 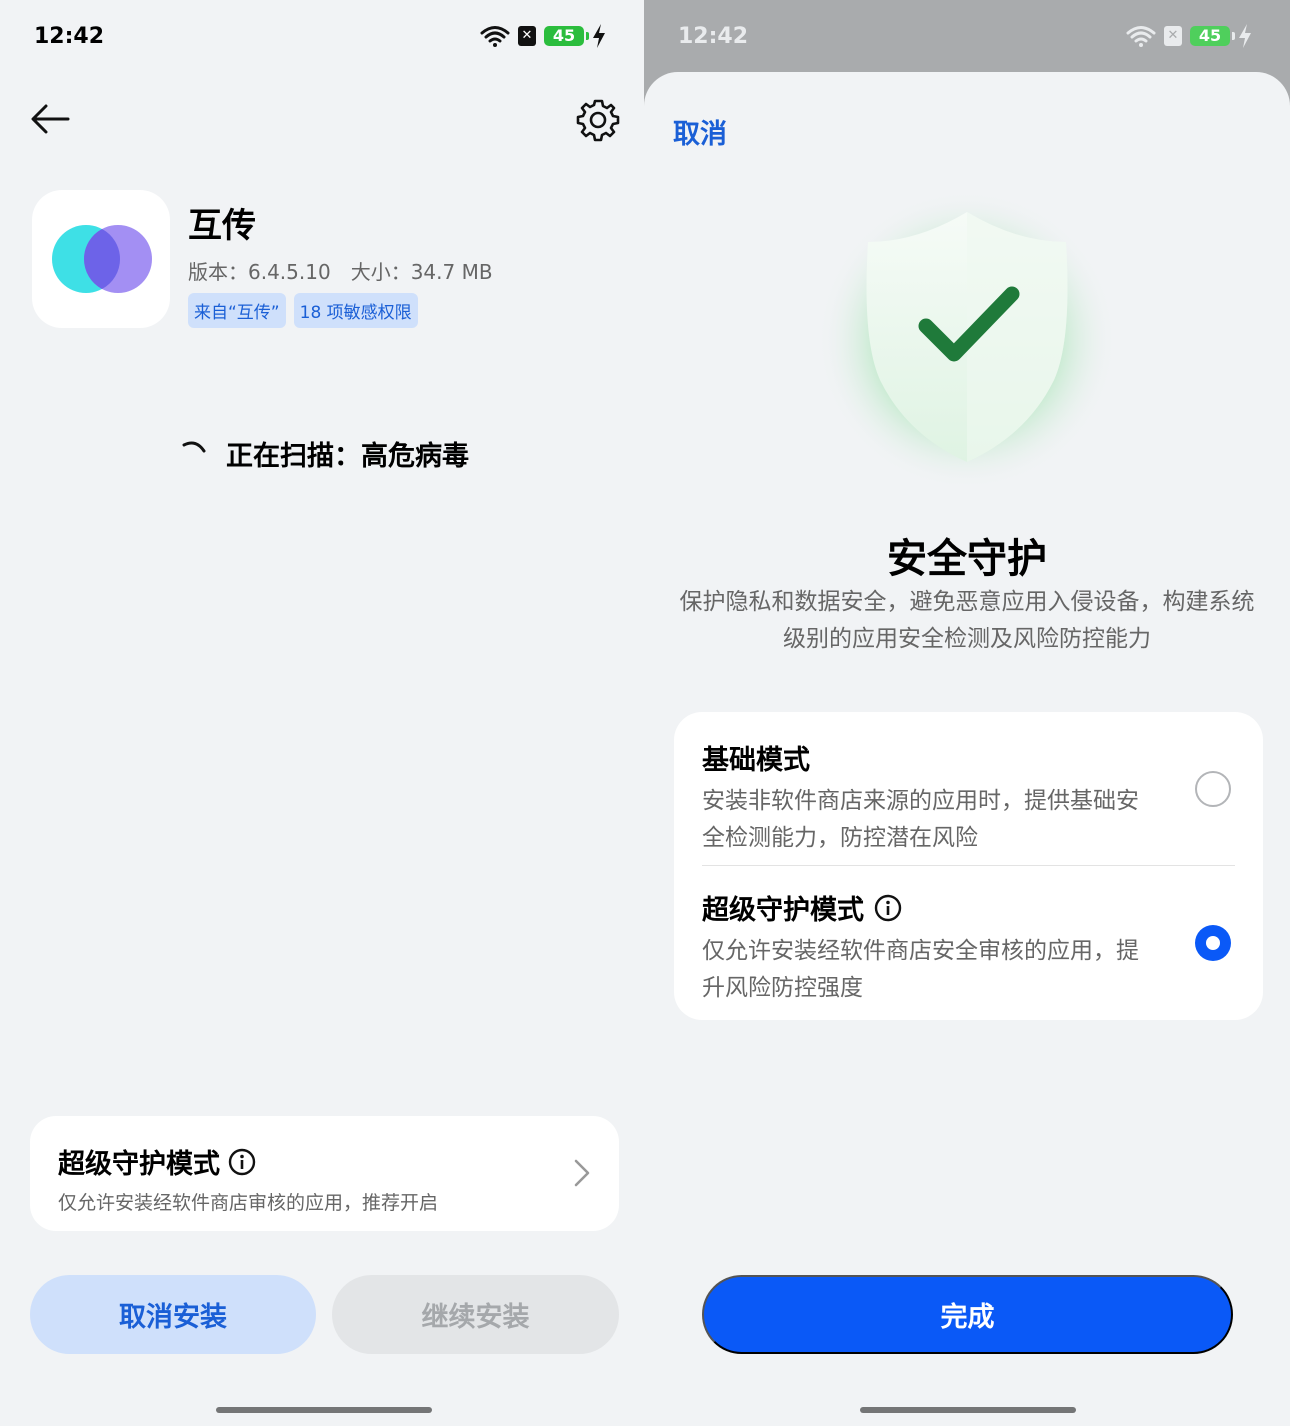 What do you see at coordinates (139, 1164) in the screenshot?
I see `mode-card-title-text: 超级守护模式` at bounding box center [139, 1164].